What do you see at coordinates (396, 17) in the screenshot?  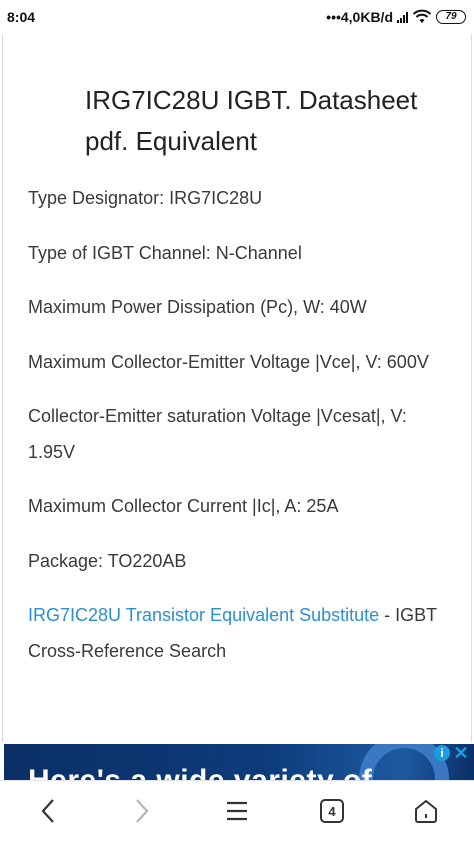 I see `status-indicators: •••4,0KB/d 79` at bounding box center [396, 17].